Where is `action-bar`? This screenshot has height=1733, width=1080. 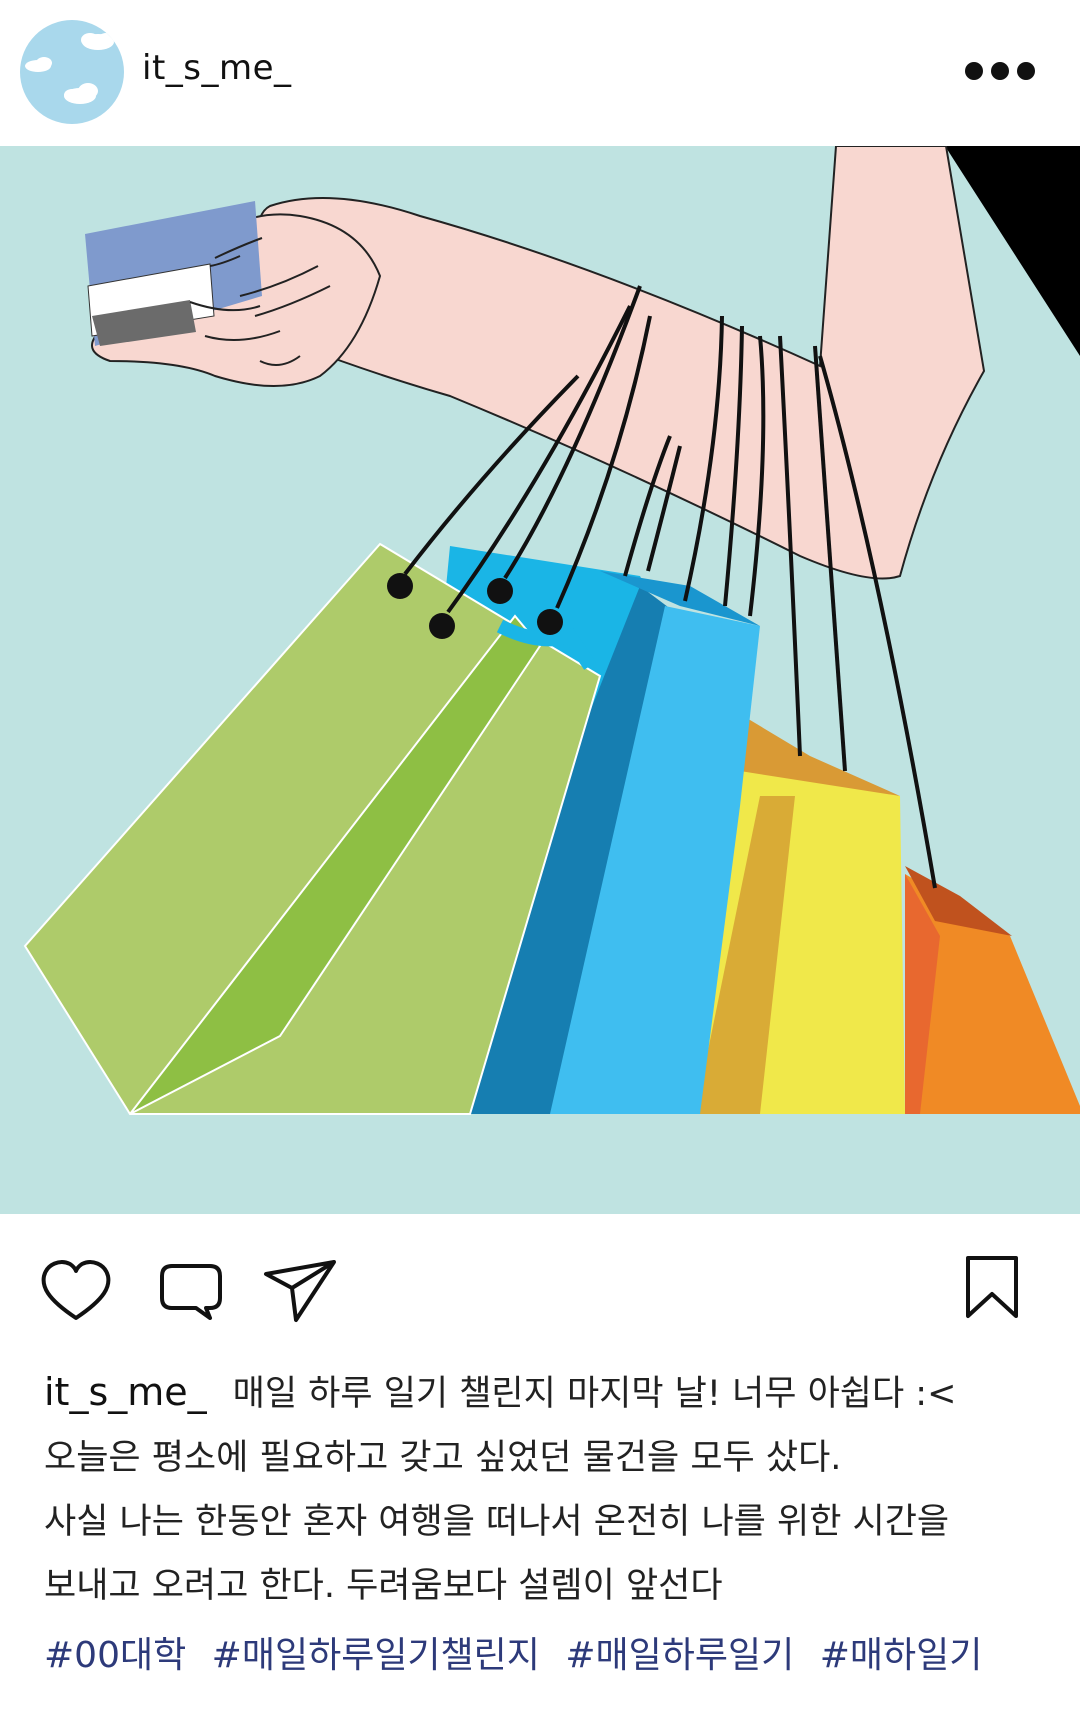 action-bar is located at coordinates (540, 1274).